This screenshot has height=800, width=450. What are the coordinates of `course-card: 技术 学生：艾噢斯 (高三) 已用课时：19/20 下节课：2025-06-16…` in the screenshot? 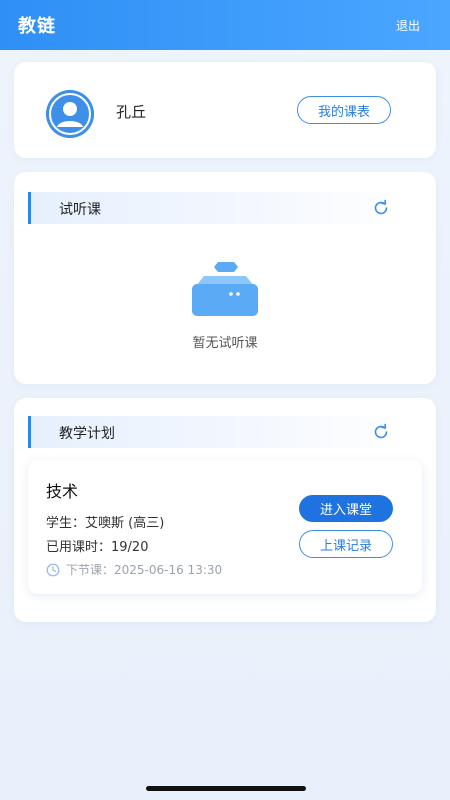 It's located at (225, 527).